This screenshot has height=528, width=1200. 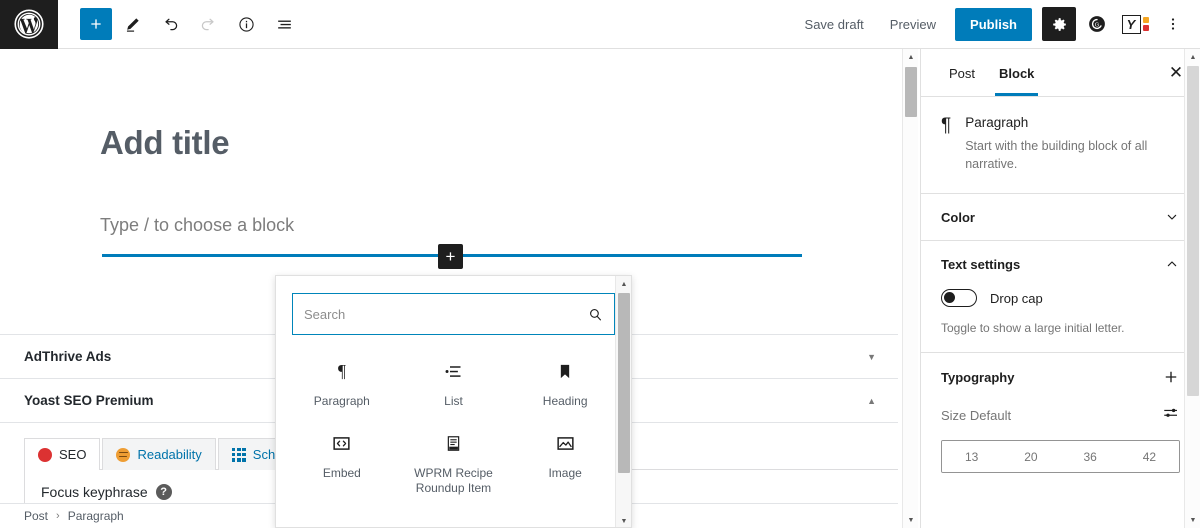 I want to click on tab-block: Block, so click(x=1016, y=73).